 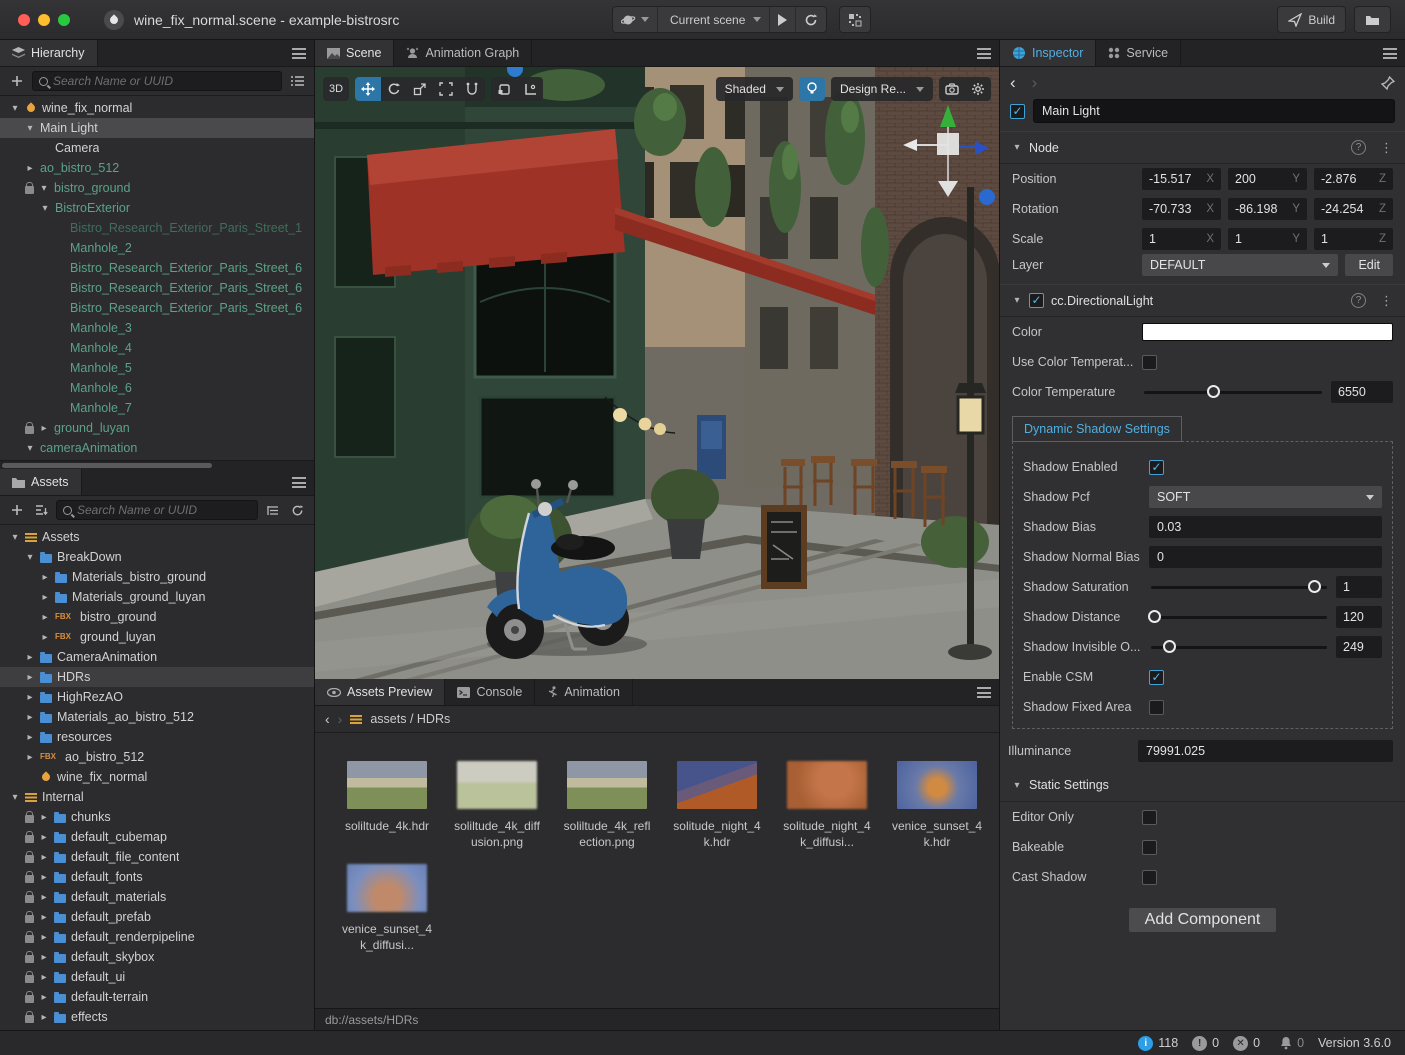 I want to click on assets-tree-row: ▸ default_materials, so click(x=157, y=897).